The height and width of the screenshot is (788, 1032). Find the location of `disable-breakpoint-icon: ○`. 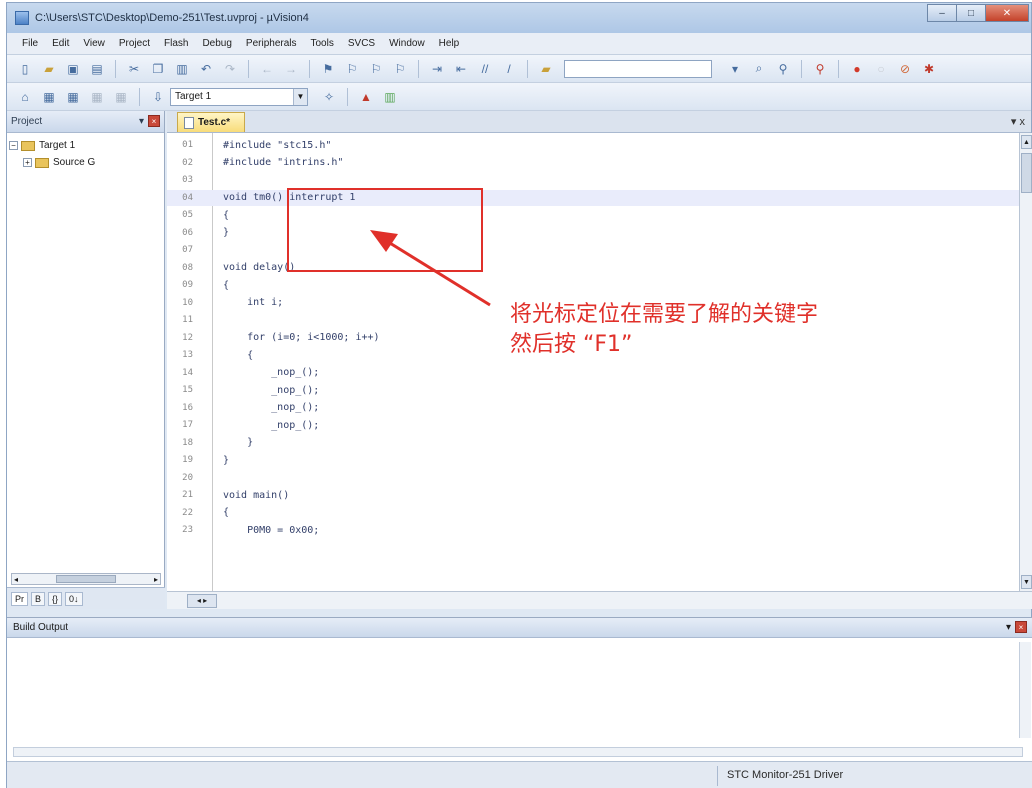

disable-breakpoint-icon: ○ is located at coordinates (881, 69).